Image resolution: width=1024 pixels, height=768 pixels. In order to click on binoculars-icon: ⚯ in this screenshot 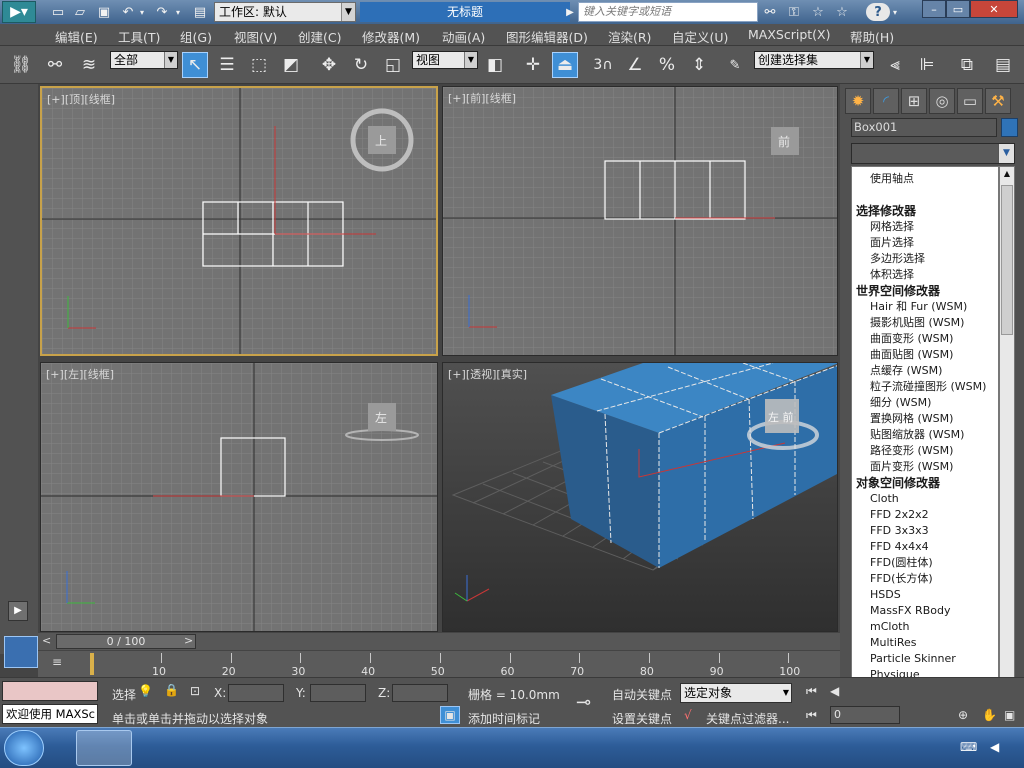, I will do `click(770, 12)`.